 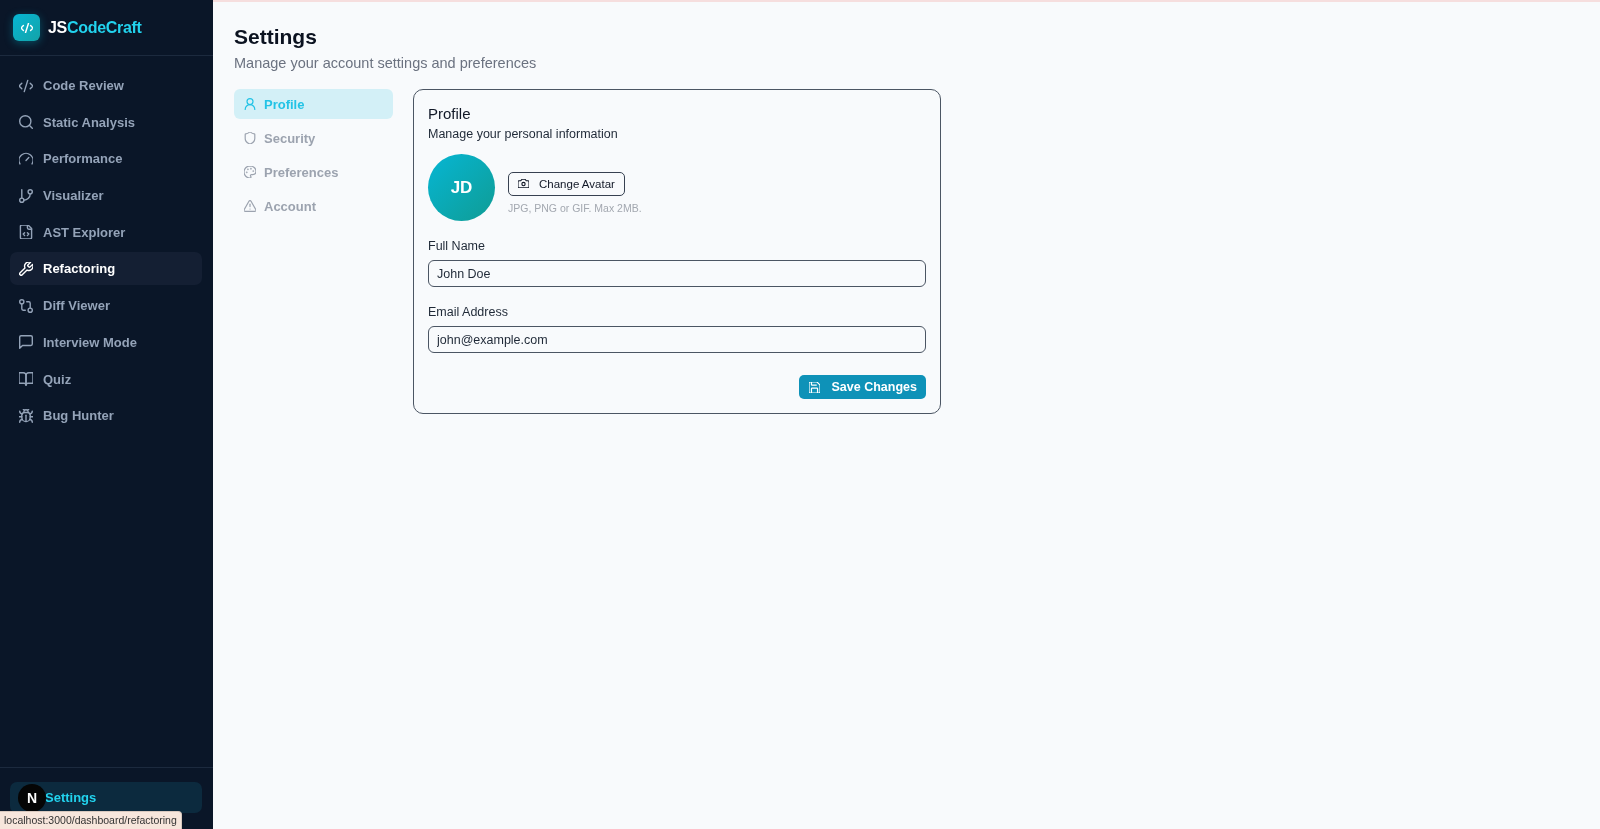 What do you see at coordinates (566, 183) in the screenshot?
I see `change-avatar-button: Change Avatar` at bounding box center [566, 183].